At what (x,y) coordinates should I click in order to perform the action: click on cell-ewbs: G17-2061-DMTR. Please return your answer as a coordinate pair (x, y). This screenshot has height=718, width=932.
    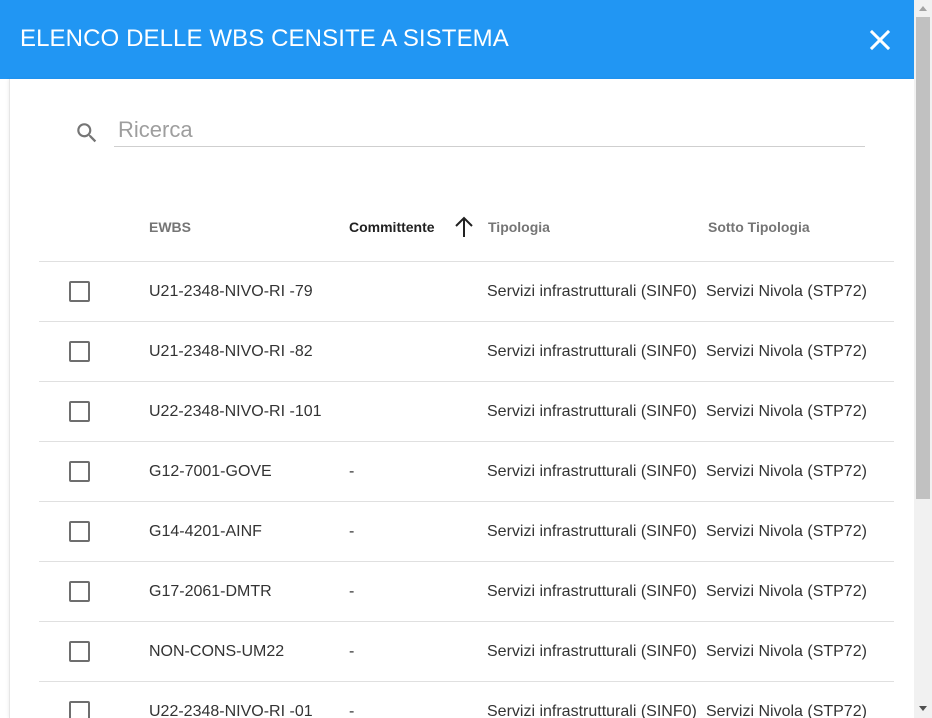
    Looking at the image, I should click on (210, 591).